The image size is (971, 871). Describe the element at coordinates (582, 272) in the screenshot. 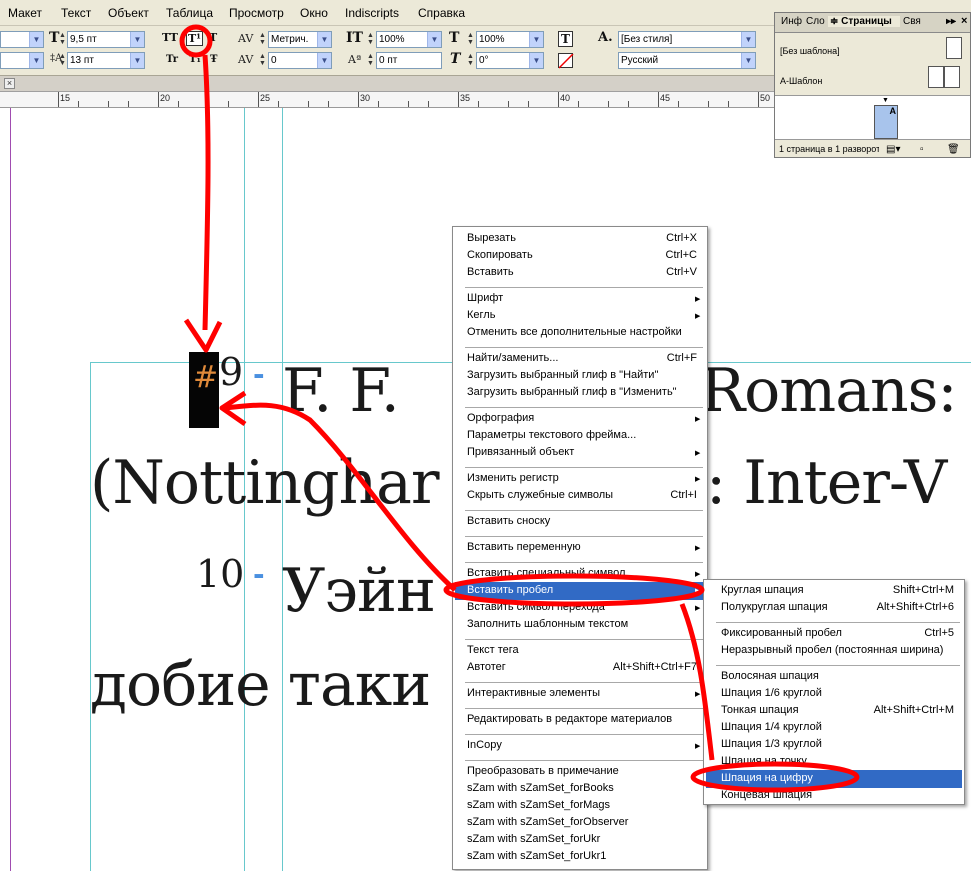

I see `ctx-item: Вставить Ctrl+V` at that location.